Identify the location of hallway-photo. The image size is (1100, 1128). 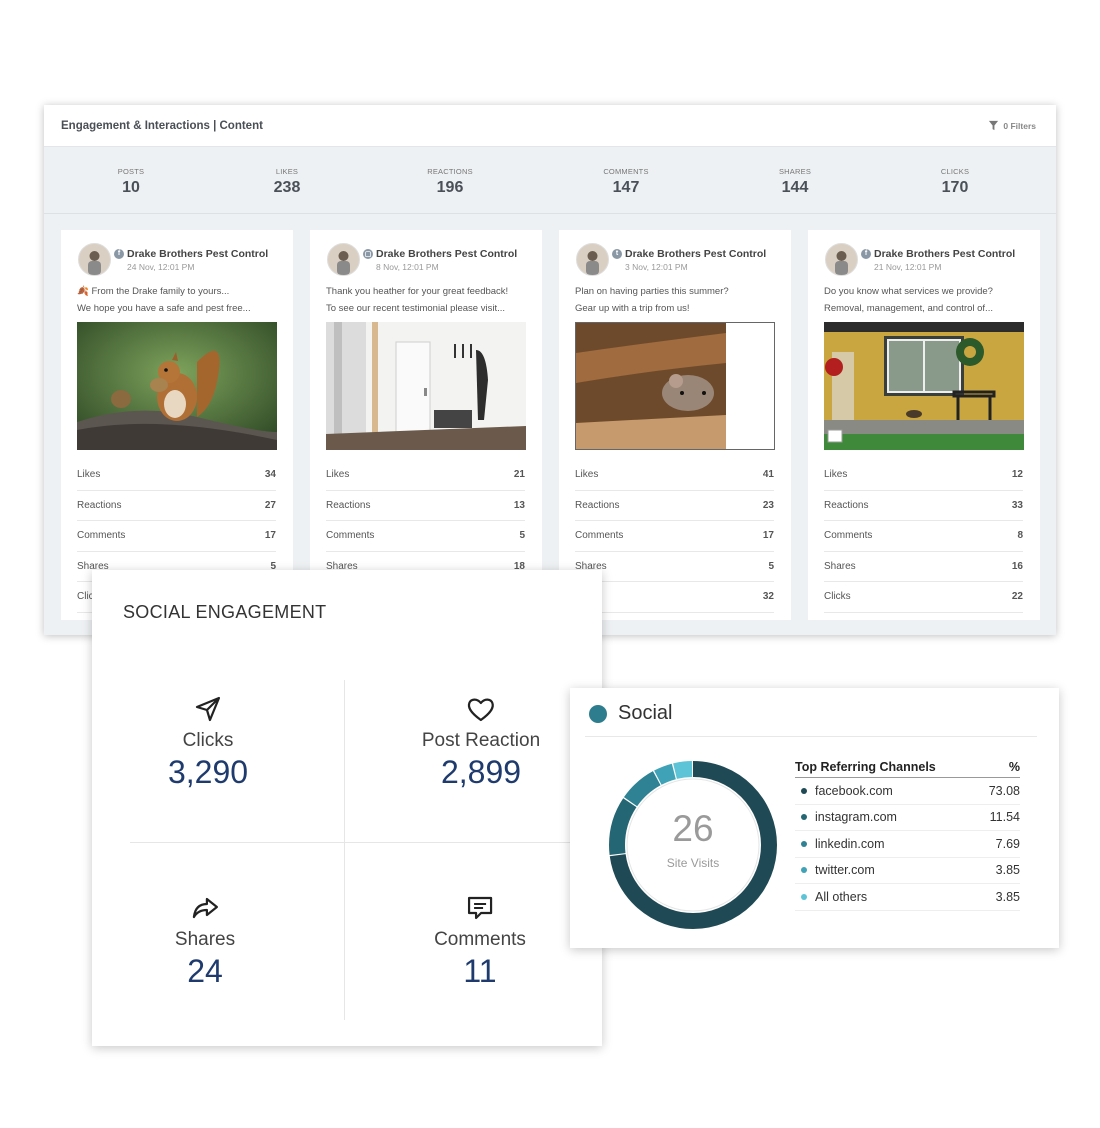
(426, 386).